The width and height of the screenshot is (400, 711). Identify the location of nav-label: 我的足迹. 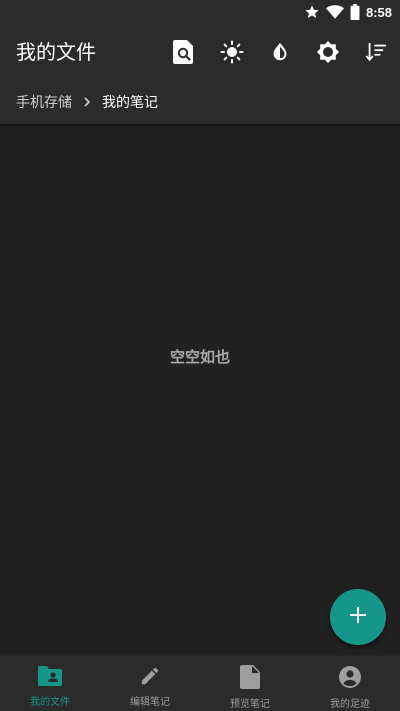
(350, 704).